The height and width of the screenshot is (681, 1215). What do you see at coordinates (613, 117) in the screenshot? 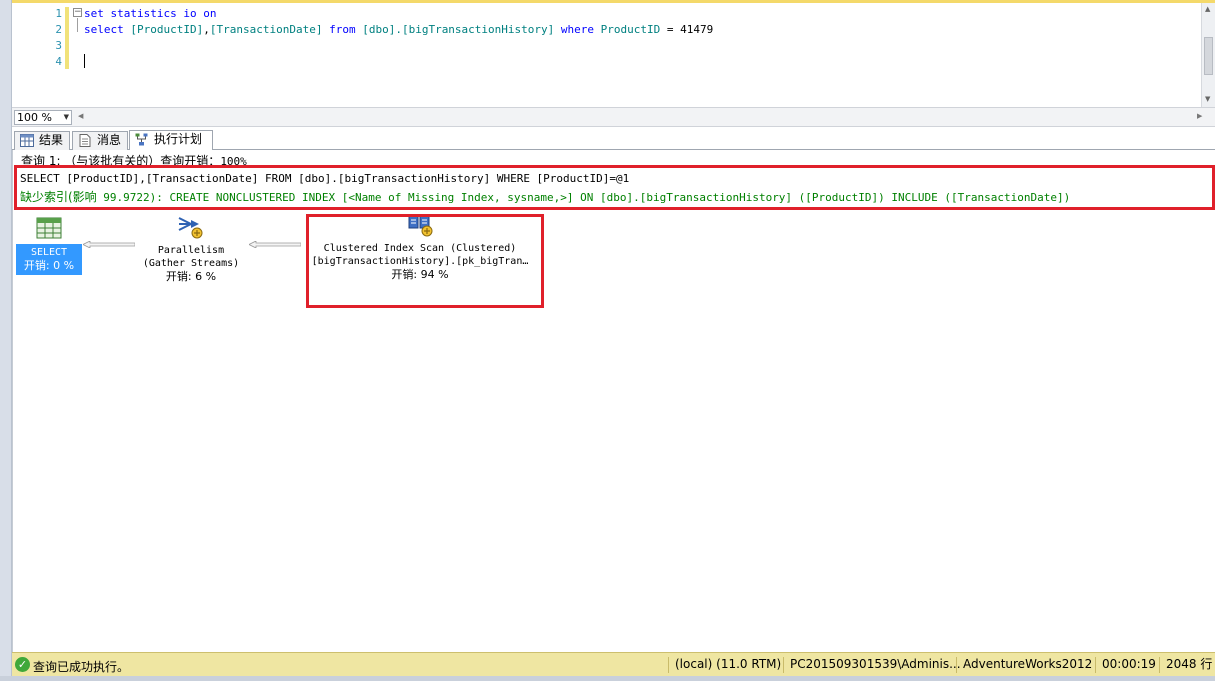
I see `editor-footer-bar: 100 % ▼ ◀ ▶` at bounding box center [613, 117].